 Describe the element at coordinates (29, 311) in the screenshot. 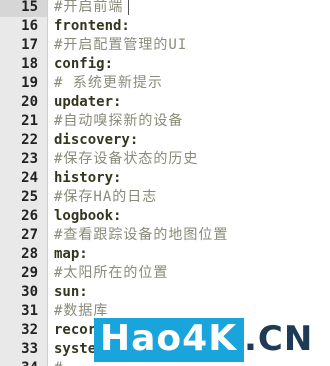

I see `line-number: 31` at that location.